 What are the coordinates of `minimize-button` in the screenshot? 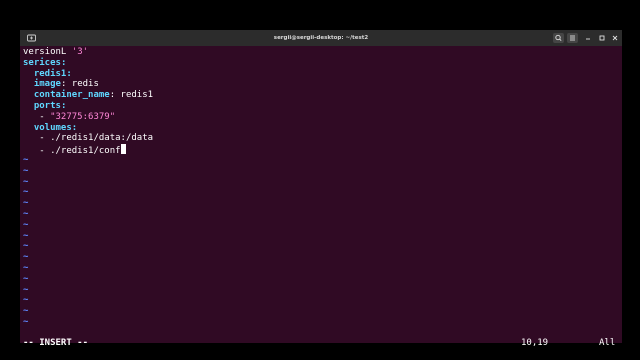 It's located at (588, 38).